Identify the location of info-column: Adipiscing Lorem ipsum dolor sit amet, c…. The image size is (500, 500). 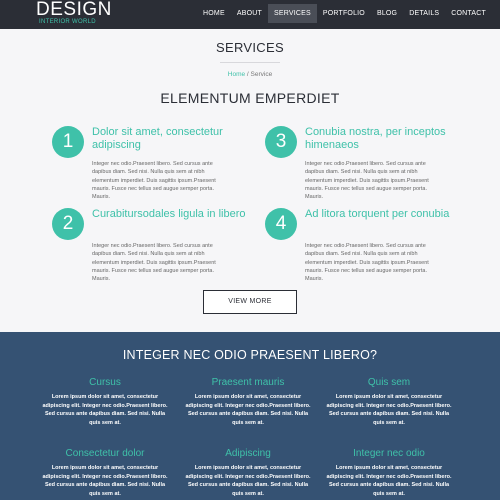
(248, 473).